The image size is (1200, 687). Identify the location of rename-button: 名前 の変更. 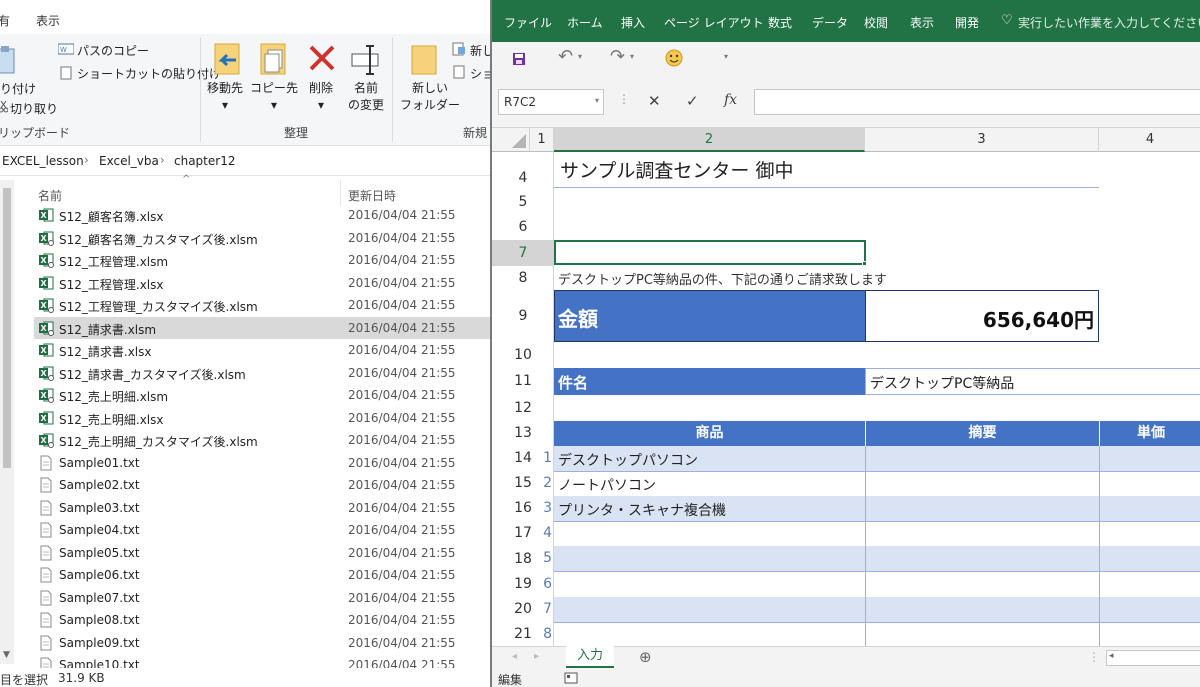
(366, 97).